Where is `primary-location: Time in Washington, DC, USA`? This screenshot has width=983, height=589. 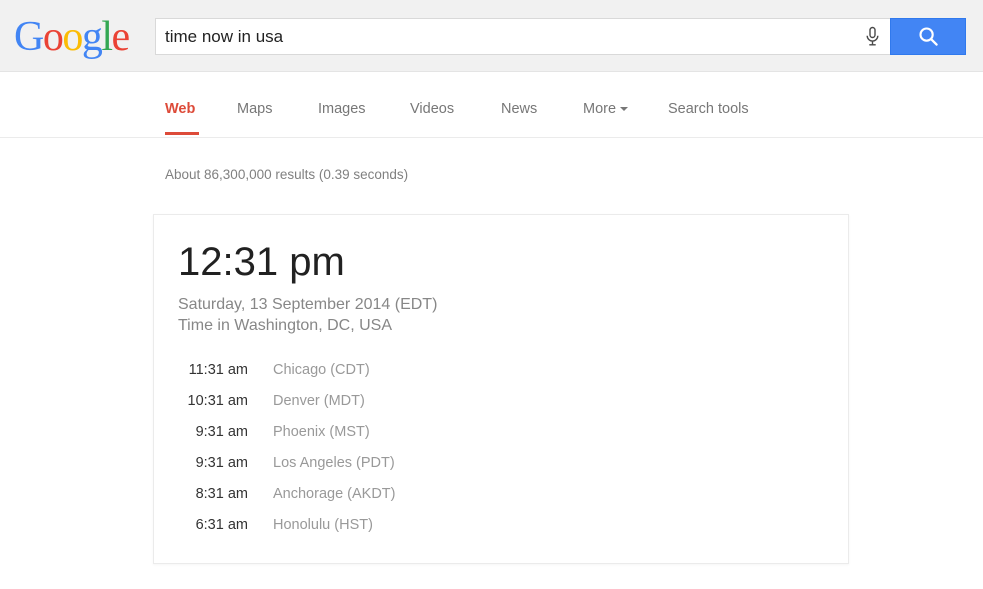 primary-location: Time in Washington, DC, USA is located at coordinates (285, 325).